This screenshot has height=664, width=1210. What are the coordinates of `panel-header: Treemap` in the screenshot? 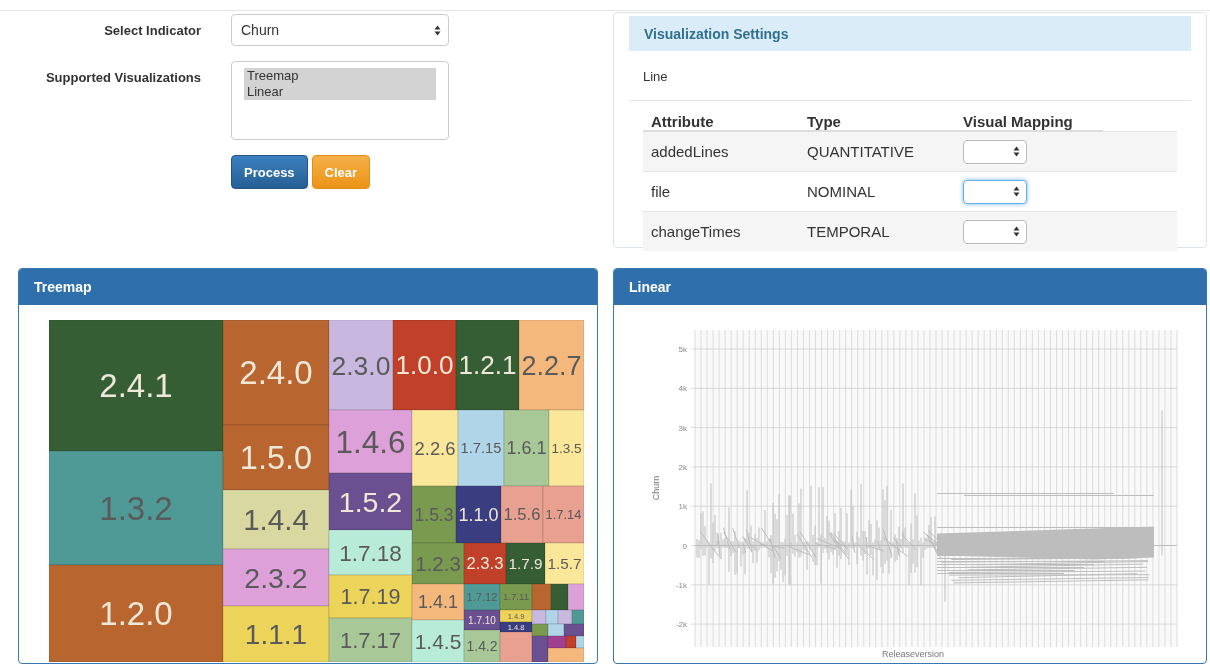 It's located at (308, 287).